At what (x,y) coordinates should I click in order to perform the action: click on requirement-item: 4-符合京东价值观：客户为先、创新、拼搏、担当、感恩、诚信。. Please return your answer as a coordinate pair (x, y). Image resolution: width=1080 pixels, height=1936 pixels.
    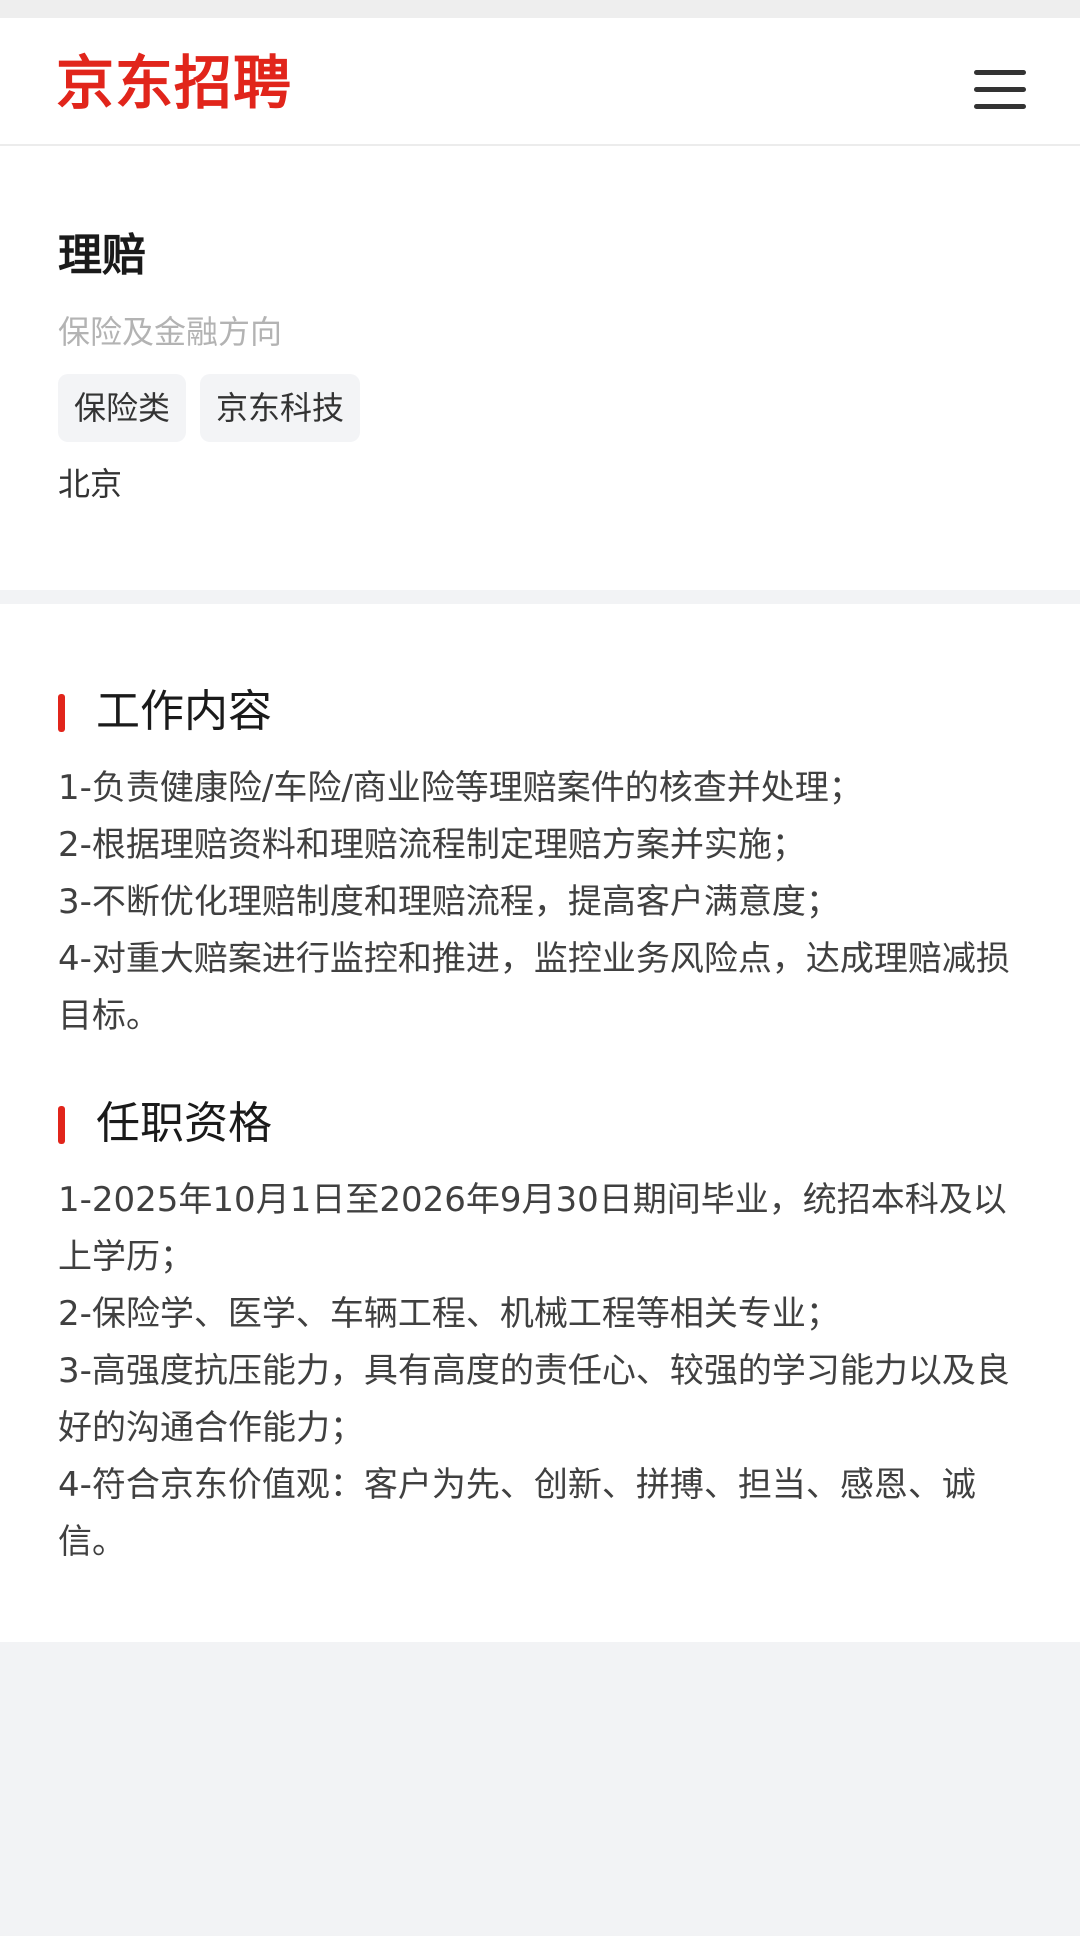
    Looking at the image, I should click on (517, 1513).